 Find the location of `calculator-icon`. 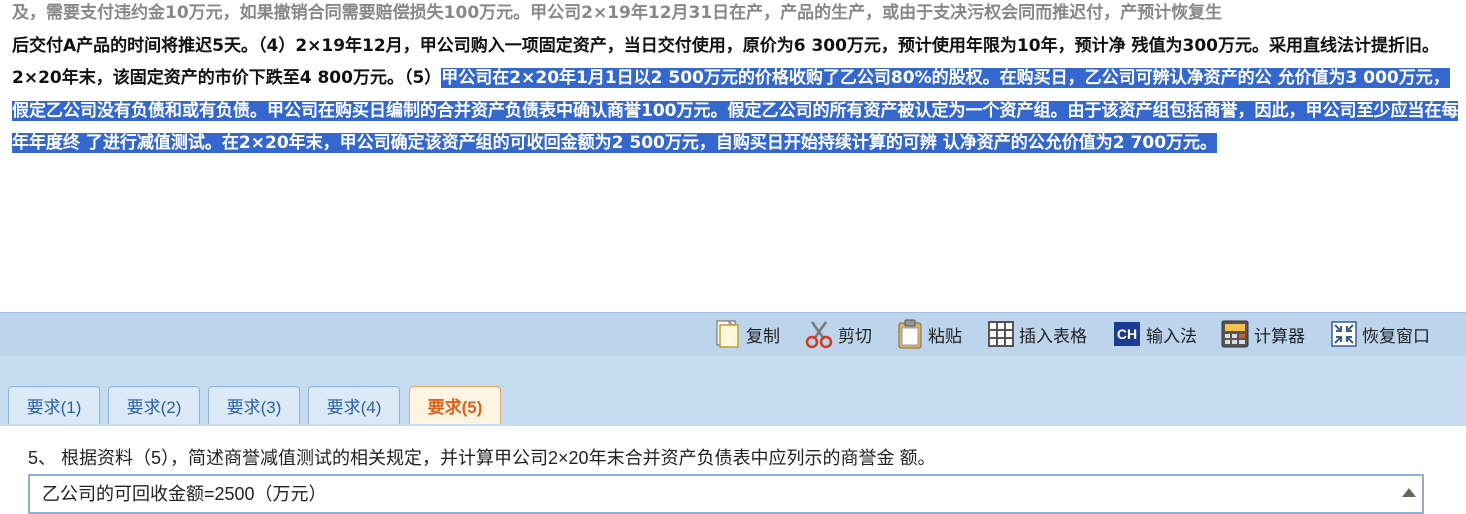

calculator-icon is located at coordinates (1235, 334).